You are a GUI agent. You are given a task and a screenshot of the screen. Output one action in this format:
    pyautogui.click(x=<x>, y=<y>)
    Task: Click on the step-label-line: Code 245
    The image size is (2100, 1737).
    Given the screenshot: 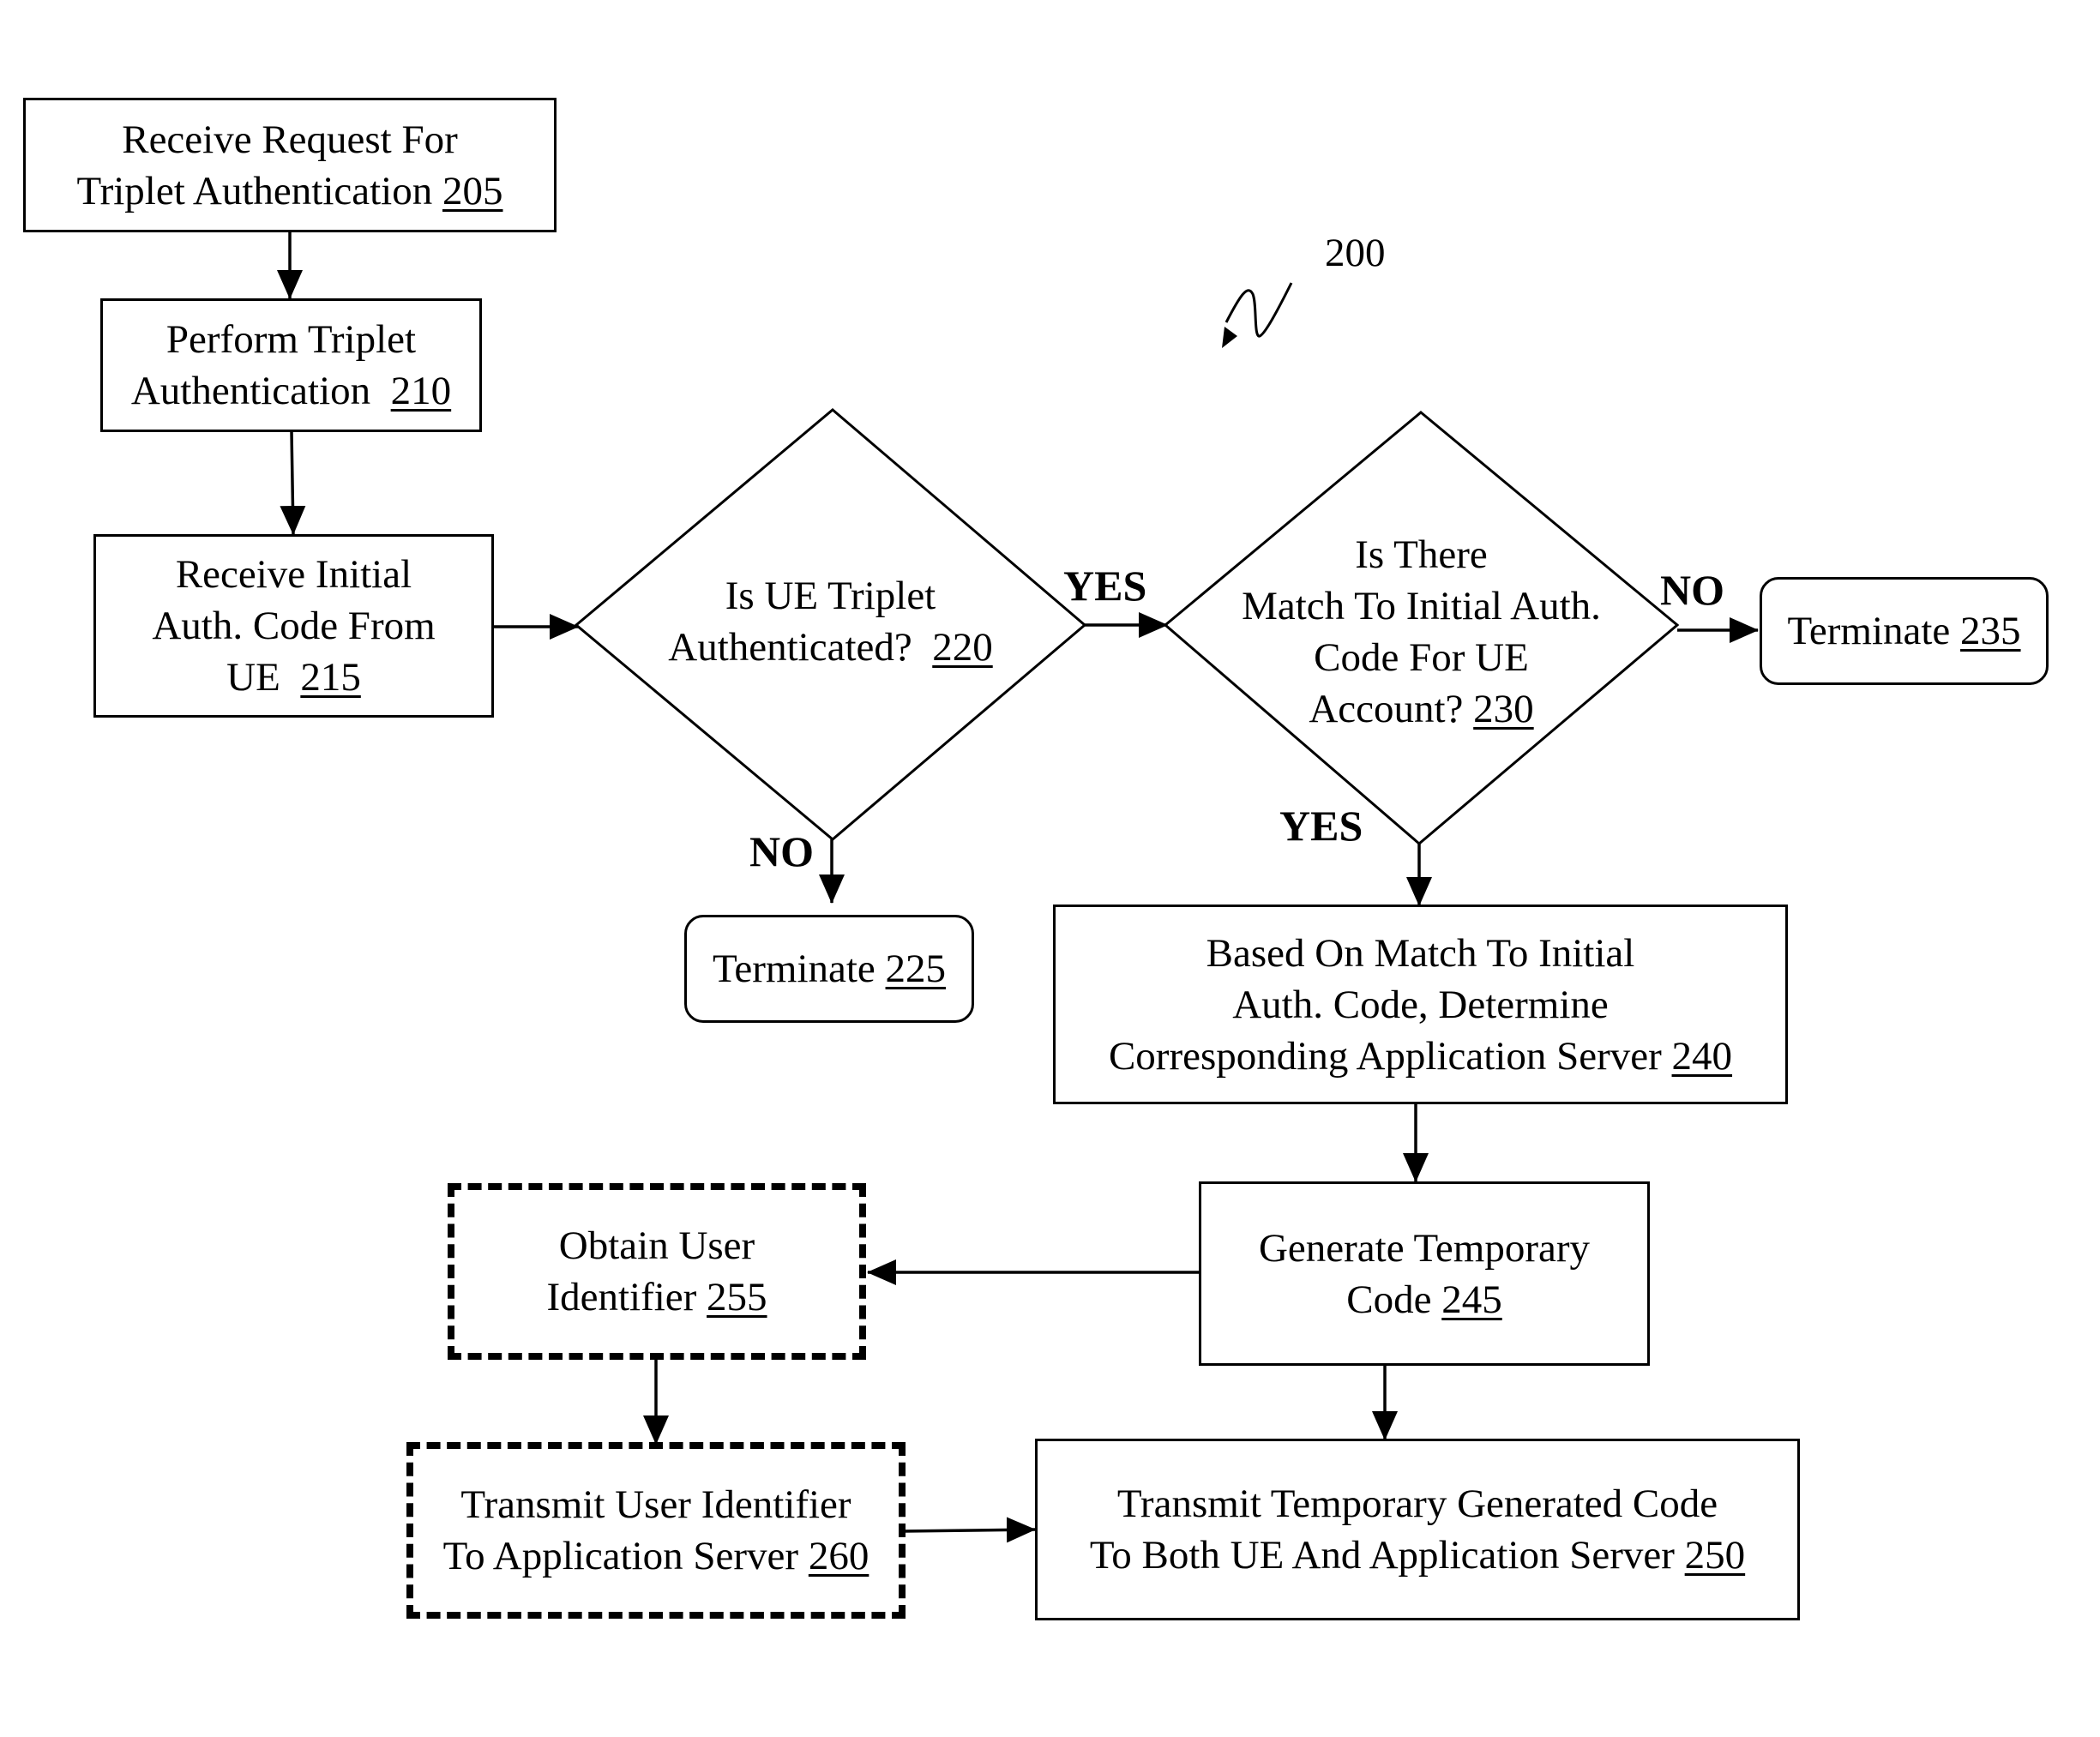 What is the action you would take?
    pyautogui.click(x=1424, y=1299)
    